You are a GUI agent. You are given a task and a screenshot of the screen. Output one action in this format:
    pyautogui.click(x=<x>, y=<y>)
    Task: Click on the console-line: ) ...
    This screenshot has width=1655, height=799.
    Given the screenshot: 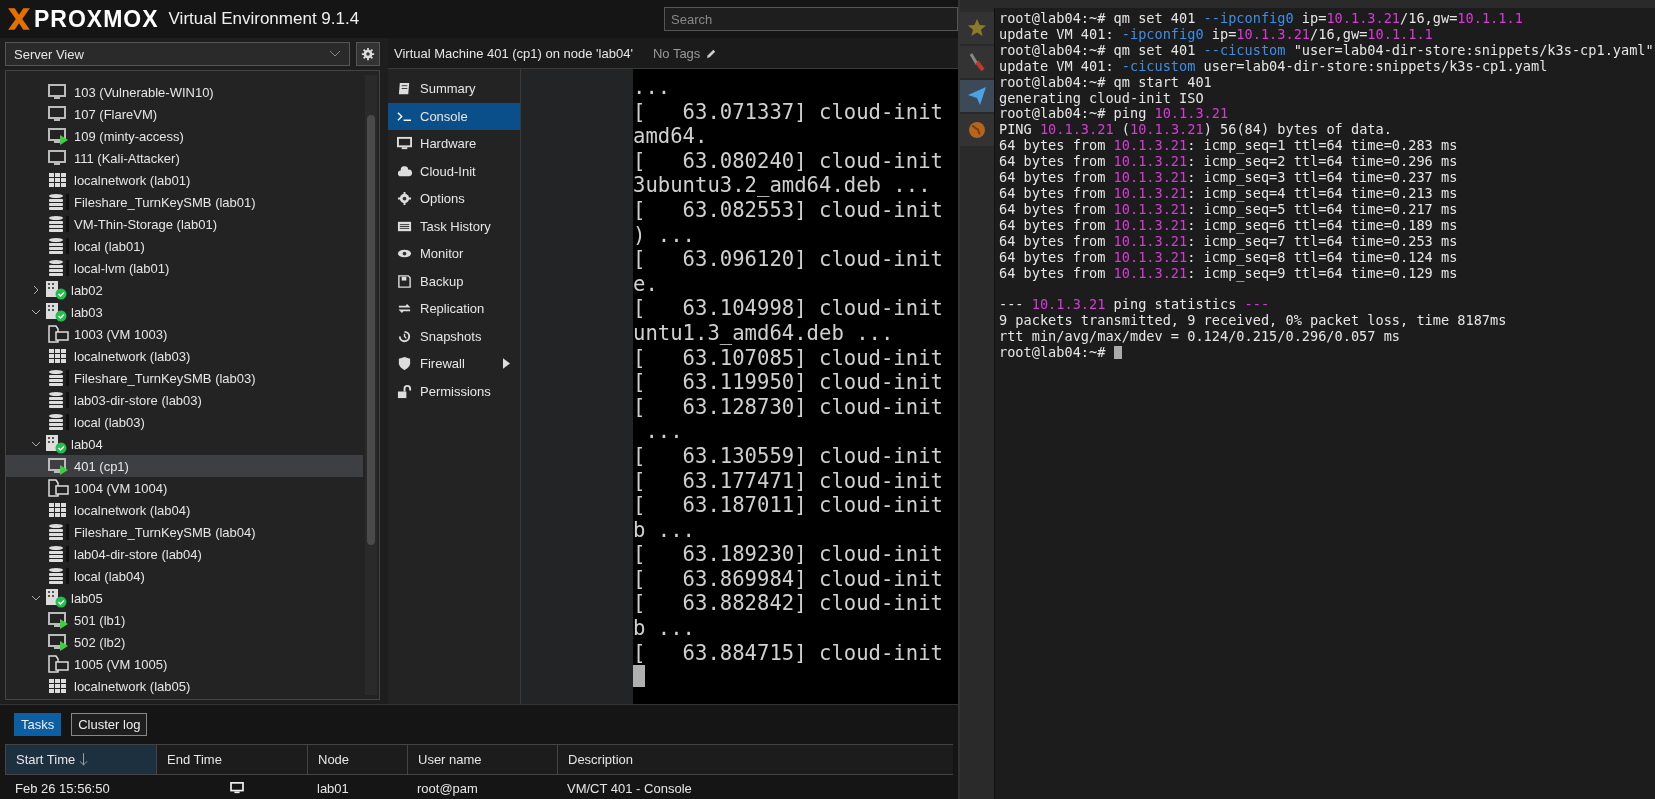 What is the action you would take?
    pyautogui.click(x=664, y=235)
    